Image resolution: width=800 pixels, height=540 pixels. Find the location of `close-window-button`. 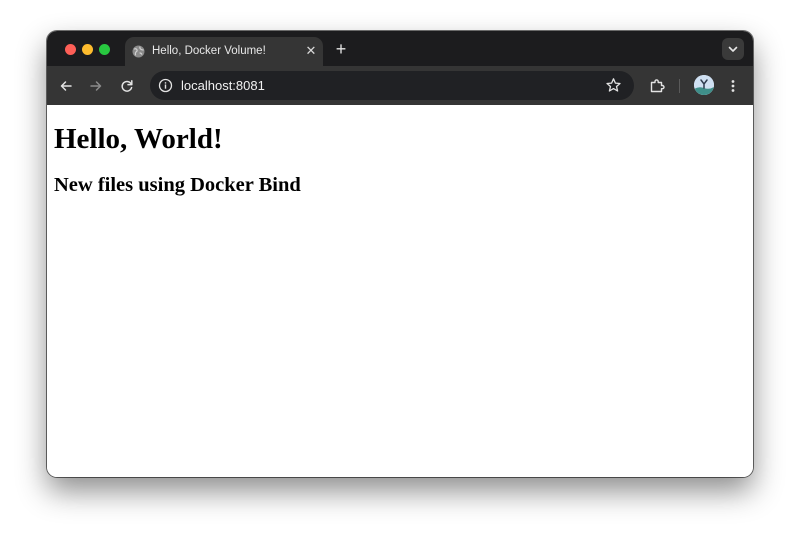

close-window-button is located at coordinates (70, 49).